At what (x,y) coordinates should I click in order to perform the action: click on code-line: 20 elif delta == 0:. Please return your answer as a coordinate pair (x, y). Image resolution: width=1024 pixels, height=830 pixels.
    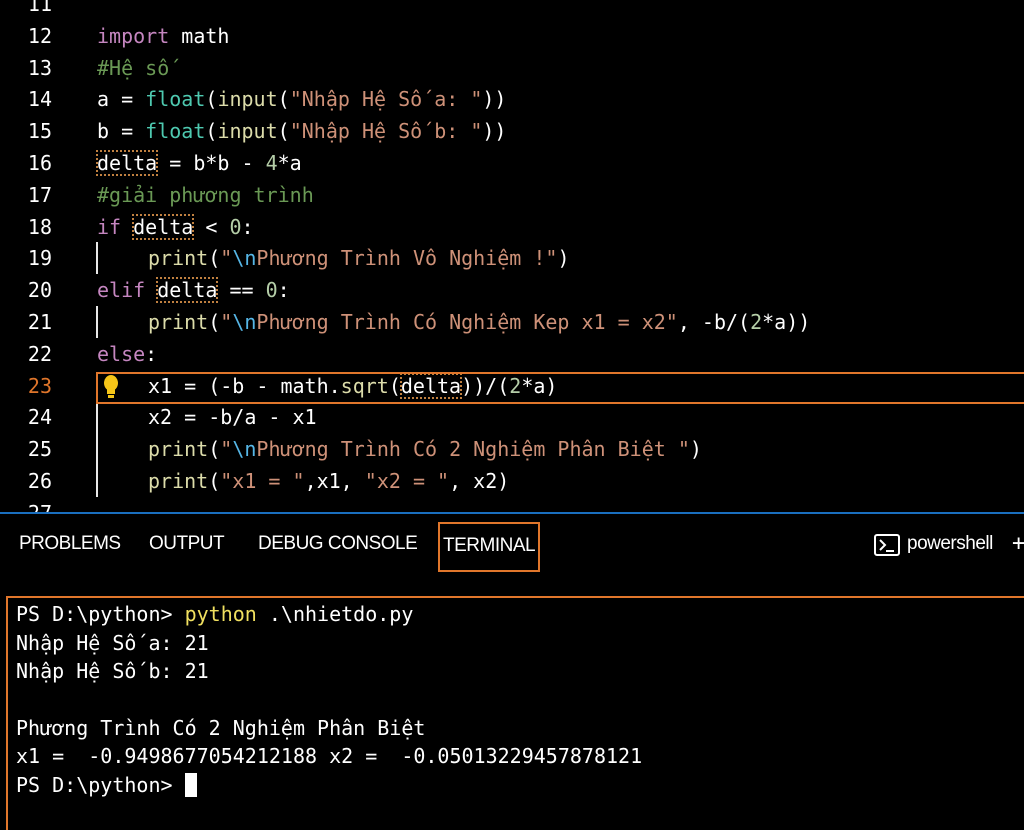
    Looking at the image, I should click on (512, 290).